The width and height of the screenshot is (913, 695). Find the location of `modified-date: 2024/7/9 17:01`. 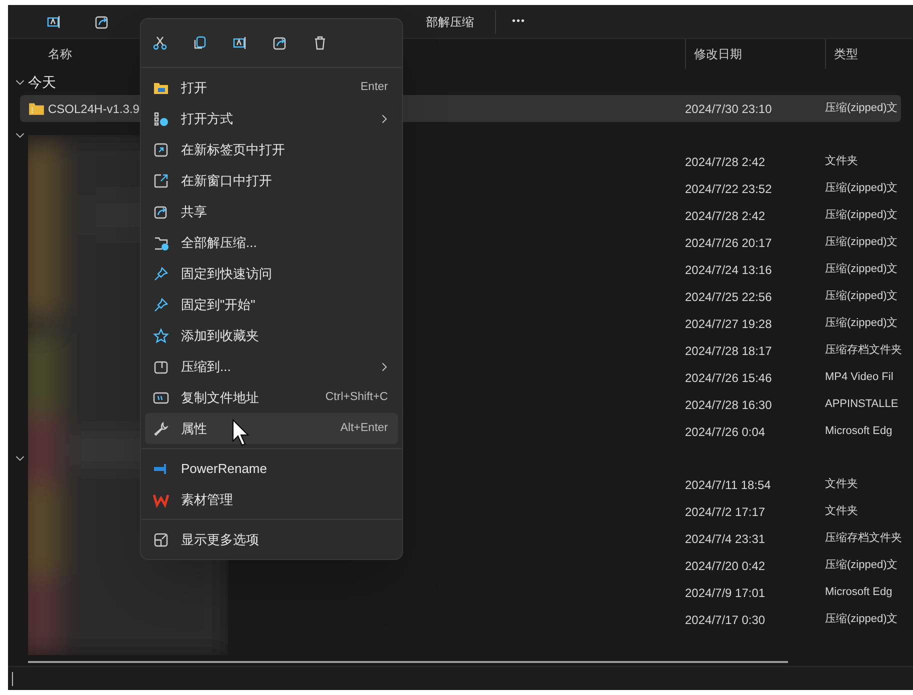

modified-date: 2024/7/9 17:01 is located at coordinates (725, 593).